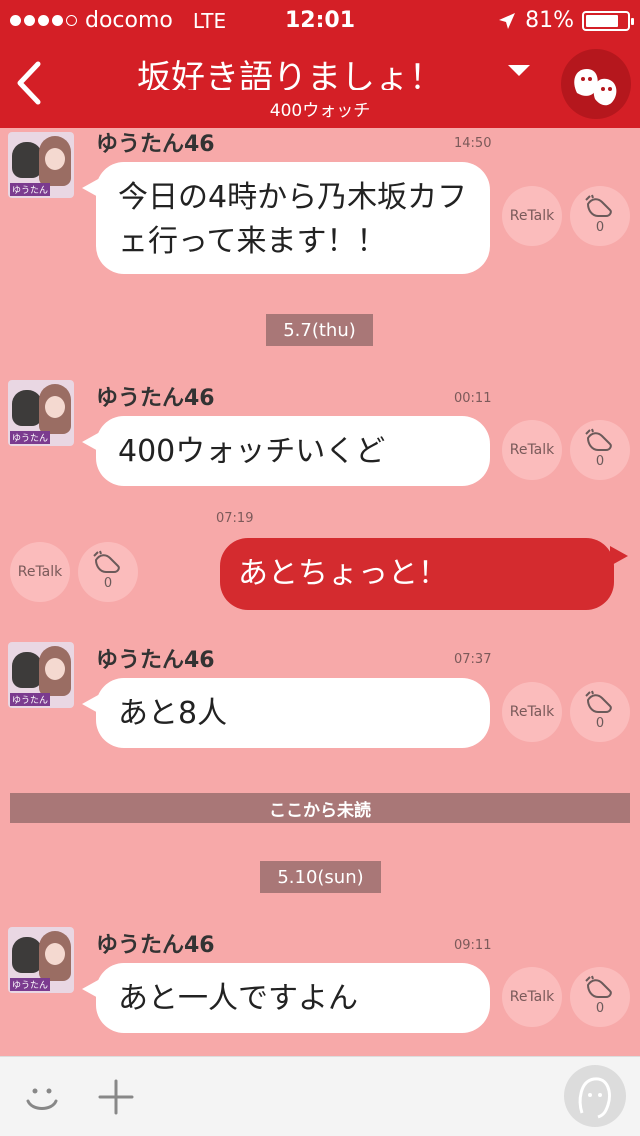 Image resolution: width=640 pixels, height=1136 pixels. Describe the element at coordinates (473, 659) in the screenshot. I see `message-time: 07:37` at that location.